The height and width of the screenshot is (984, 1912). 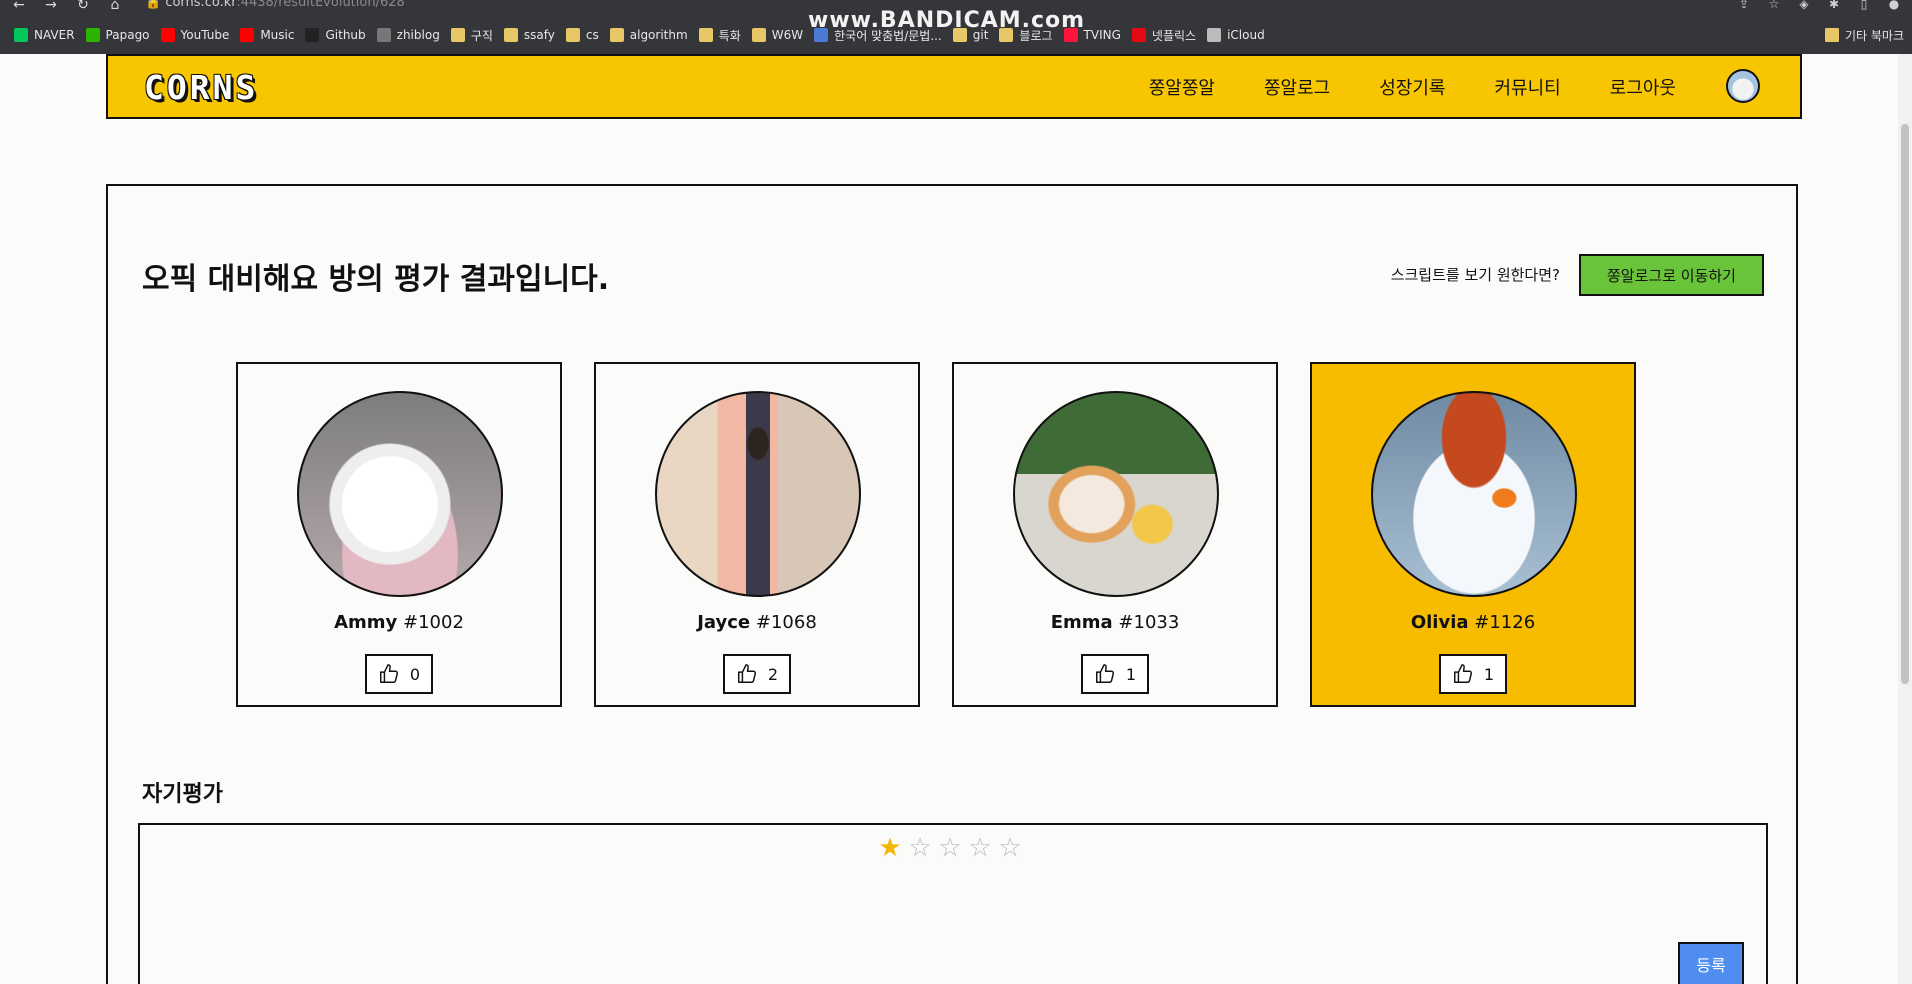 What do you see at coordinates (758, 494) in the screenshot?
I see `woman-in-closet-photo` at bounding box center [758, 494].